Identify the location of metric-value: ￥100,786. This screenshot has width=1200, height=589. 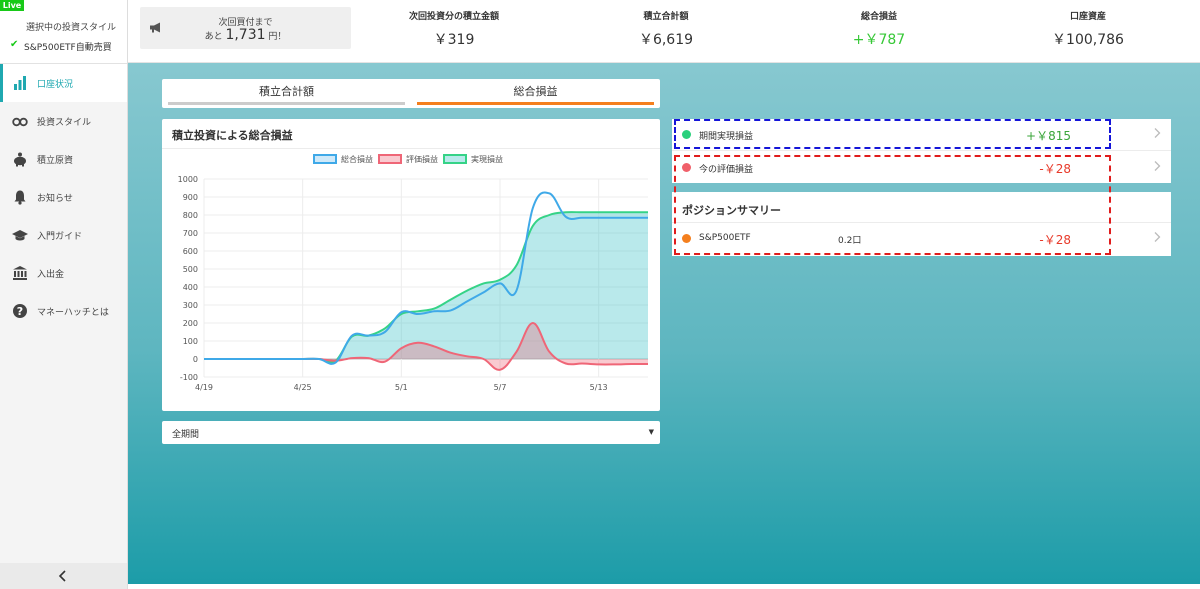
(1088, 40).